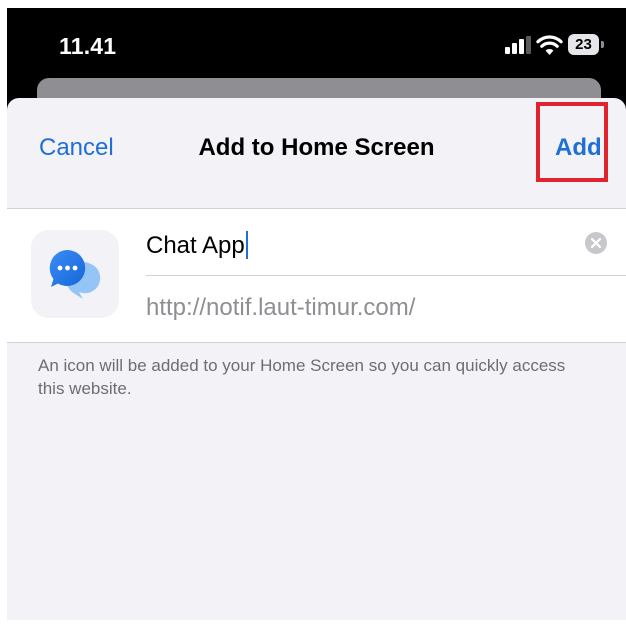  Describe the element at coordinates (386, 275) in the screenshot. I see `field-divider` at that location.